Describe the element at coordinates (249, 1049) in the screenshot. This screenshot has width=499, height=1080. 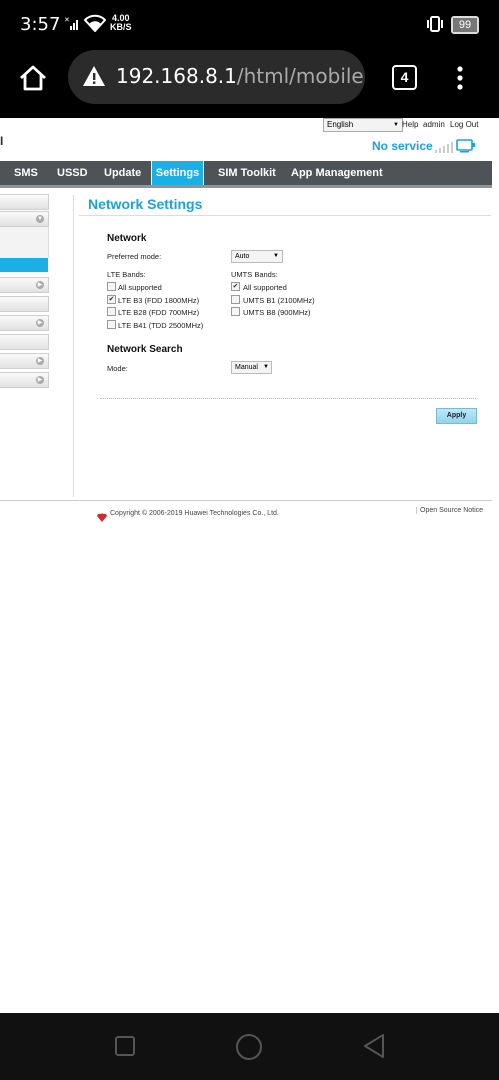
I see `home-nav-icon` at that location.